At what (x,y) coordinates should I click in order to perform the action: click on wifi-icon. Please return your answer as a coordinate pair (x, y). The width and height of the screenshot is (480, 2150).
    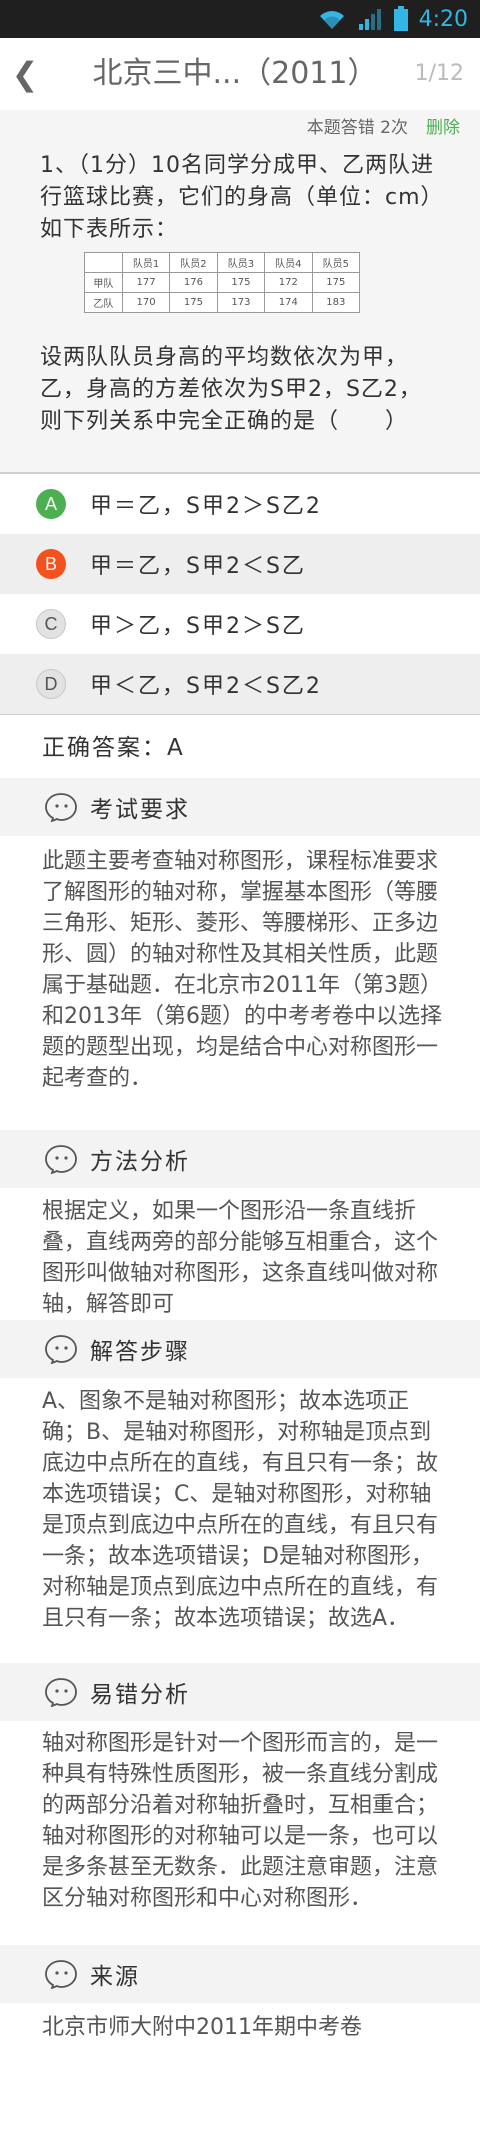
    Looking at the image, I should click on (331, 20).